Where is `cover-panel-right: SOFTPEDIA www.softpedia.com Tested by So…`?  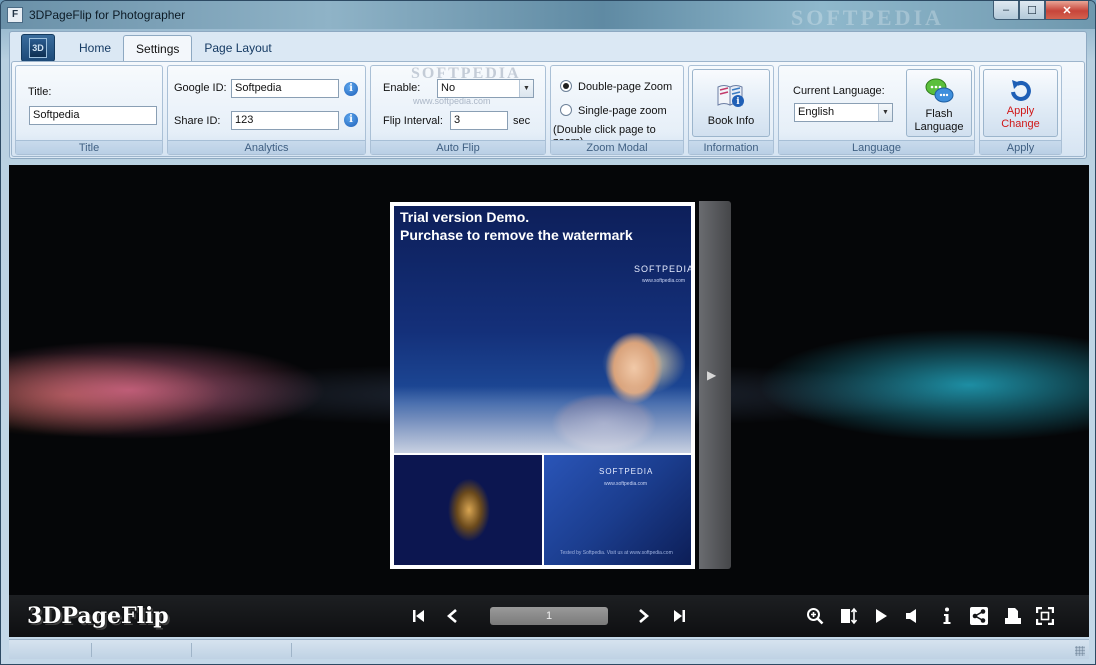
cover-panel-right: SOFTPEDIA www.softpedia.com Tested by So… is located at coordinates (617, 509).